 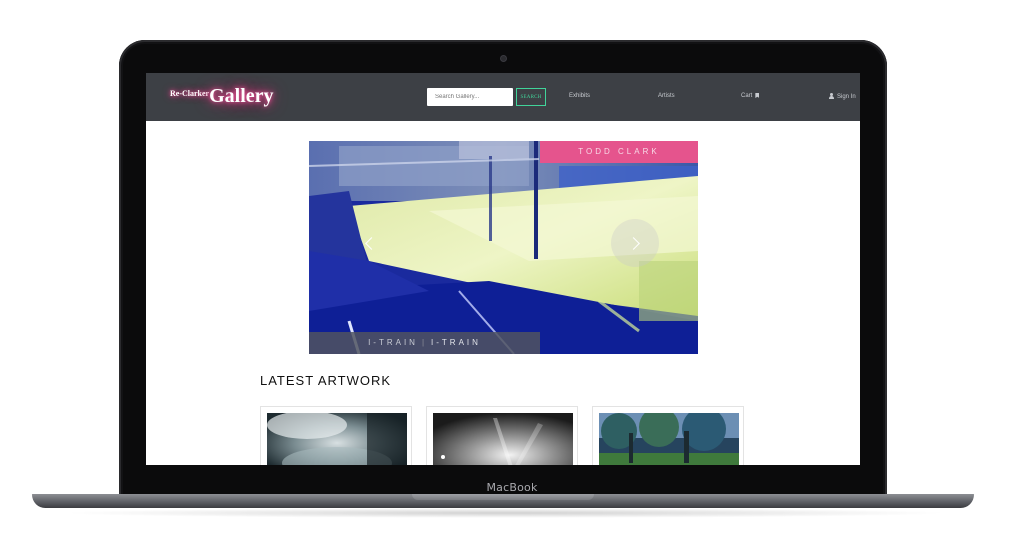 I want to click on nav-link-sign-in: Sign In, so click(x=842, y=96).